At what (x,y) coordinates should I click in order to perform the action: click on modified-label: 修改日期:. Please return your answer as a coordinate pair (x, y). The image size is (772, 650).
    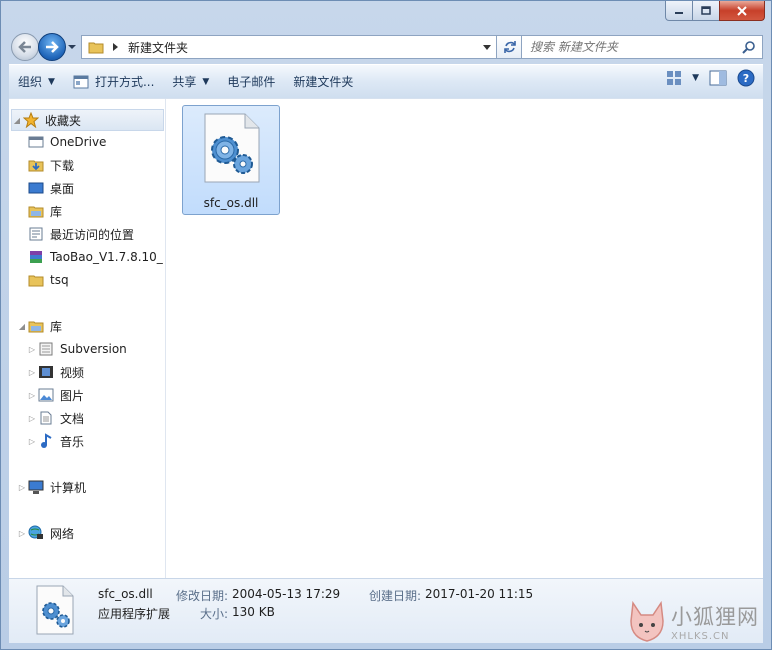
    Looking at the image, I should click on (202, 596).